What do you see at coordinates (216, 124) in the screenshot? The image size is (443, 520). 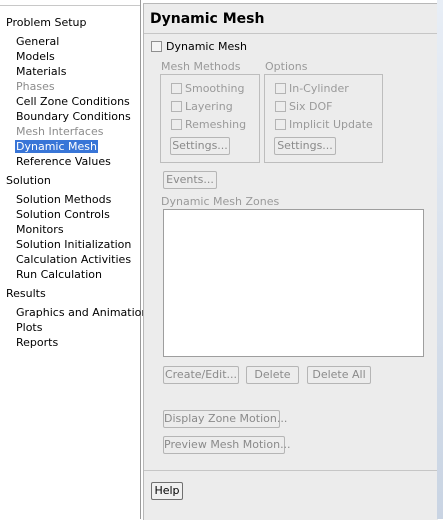 I see `remeshing-label: Remeshing` at bounding box center [216, 124].